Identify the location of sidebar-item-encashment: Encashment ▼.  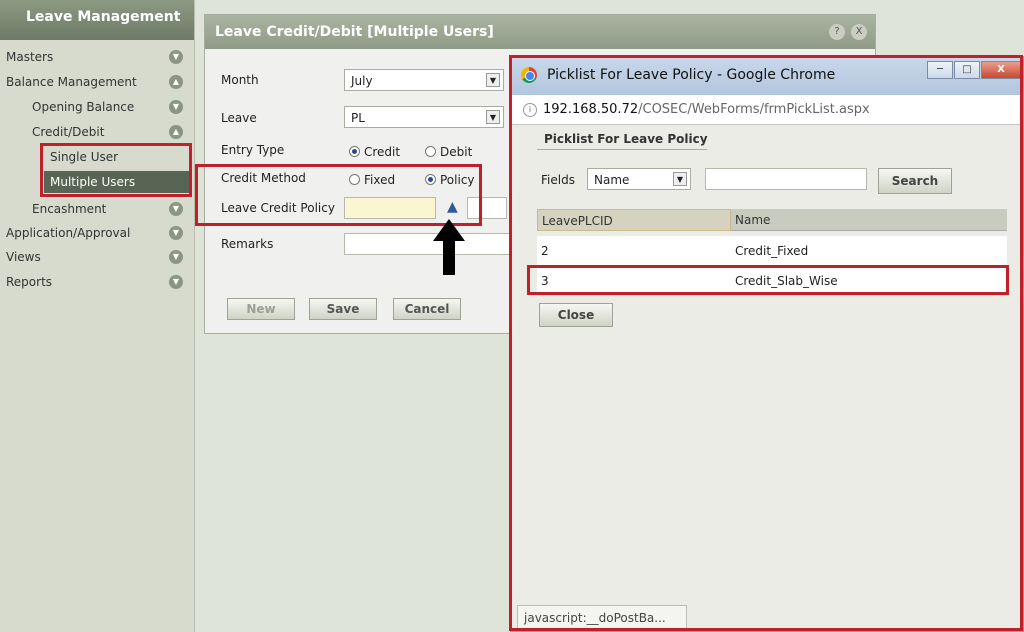
(97, 209).